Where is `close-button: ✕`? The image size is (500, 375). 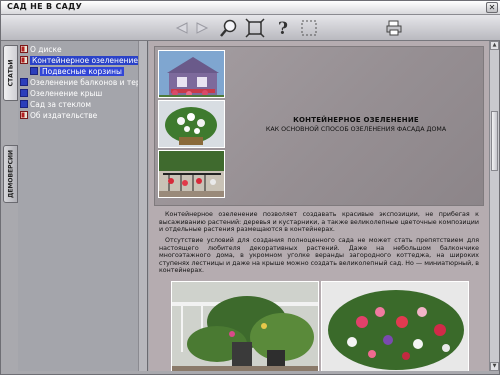 close-button: ✕ is located at coordinates (492, 7).